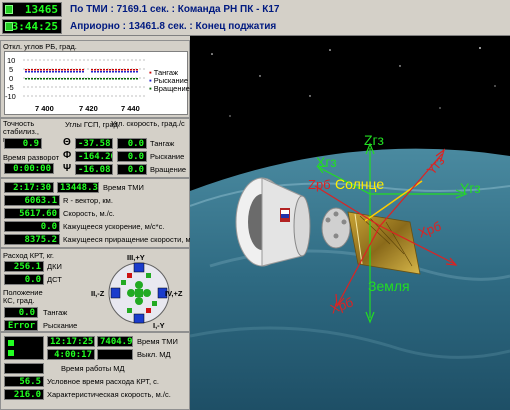 Image resolution: width=510 pixels, height=410 pixels. Describe the element at coordinates (11, 78) in the screenshot. I see `y-tick: 0` at that location.